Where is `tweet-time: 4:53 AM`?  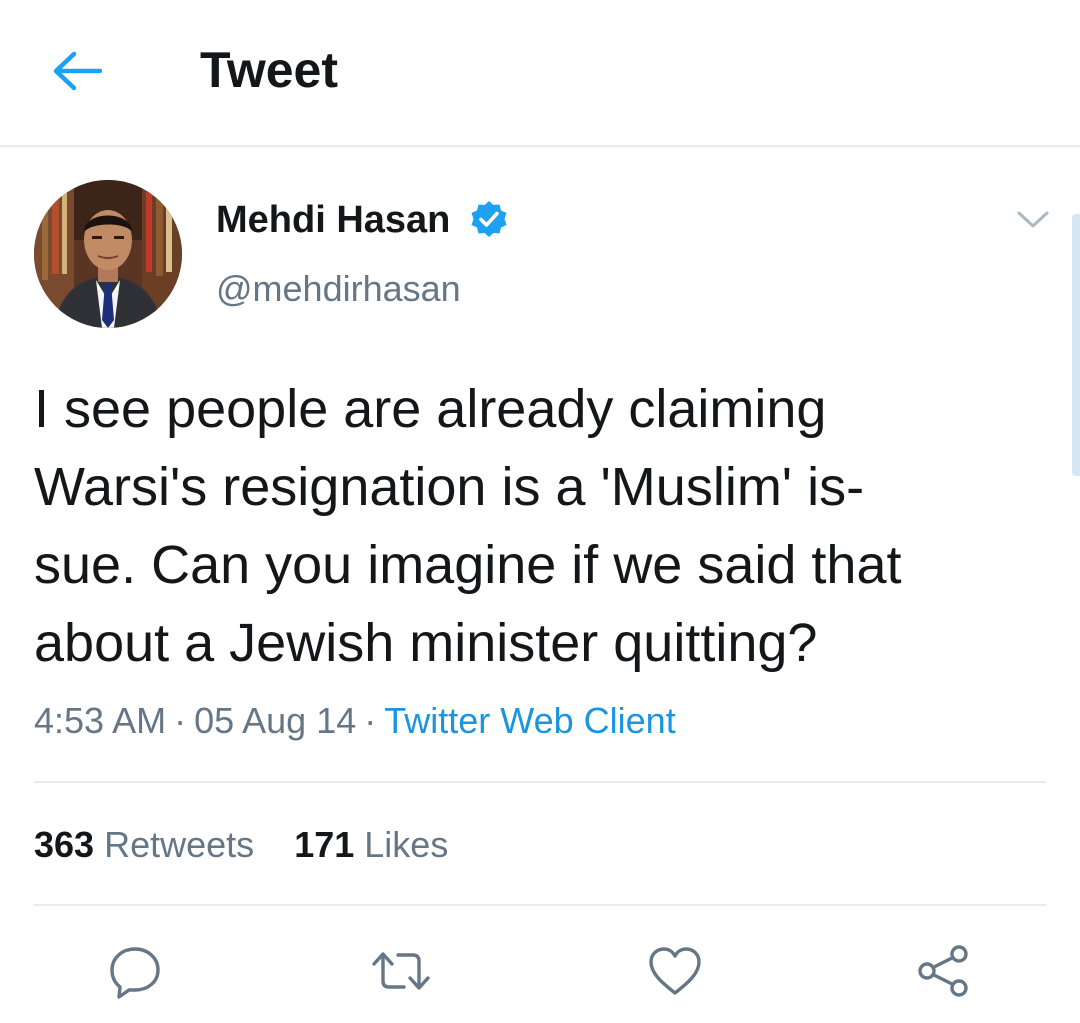
tweet-time: 4:53 AM is located at coordinates (100, 720).